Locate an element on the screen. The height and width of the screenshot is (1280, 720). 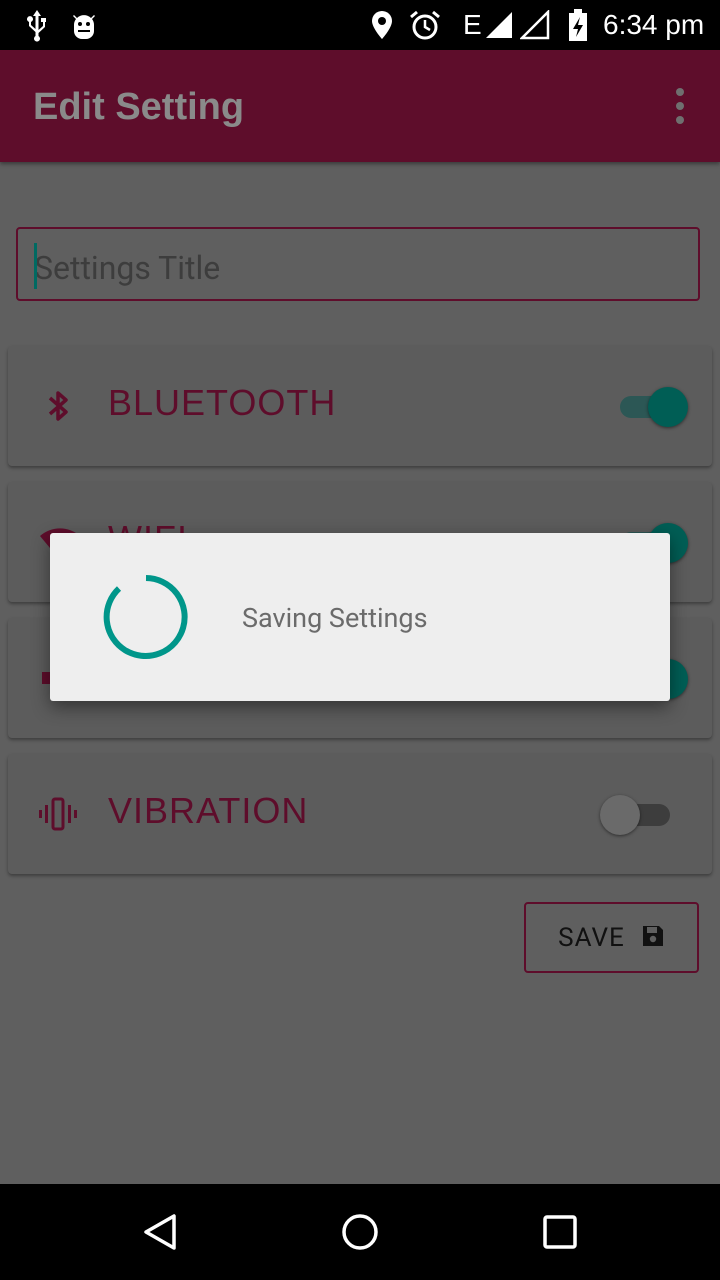
back-icon is located at coordinates (160, 1232).